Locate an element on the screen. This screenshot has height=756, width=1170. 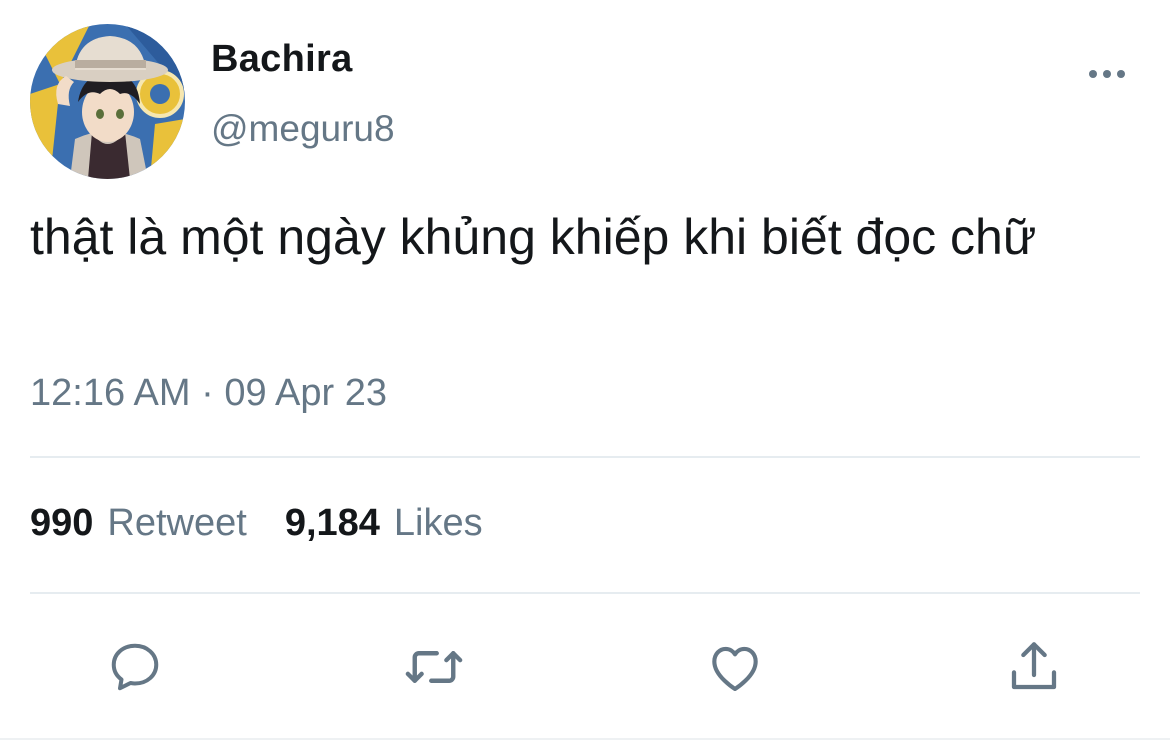
like-button is located at coordinates (735, 667).